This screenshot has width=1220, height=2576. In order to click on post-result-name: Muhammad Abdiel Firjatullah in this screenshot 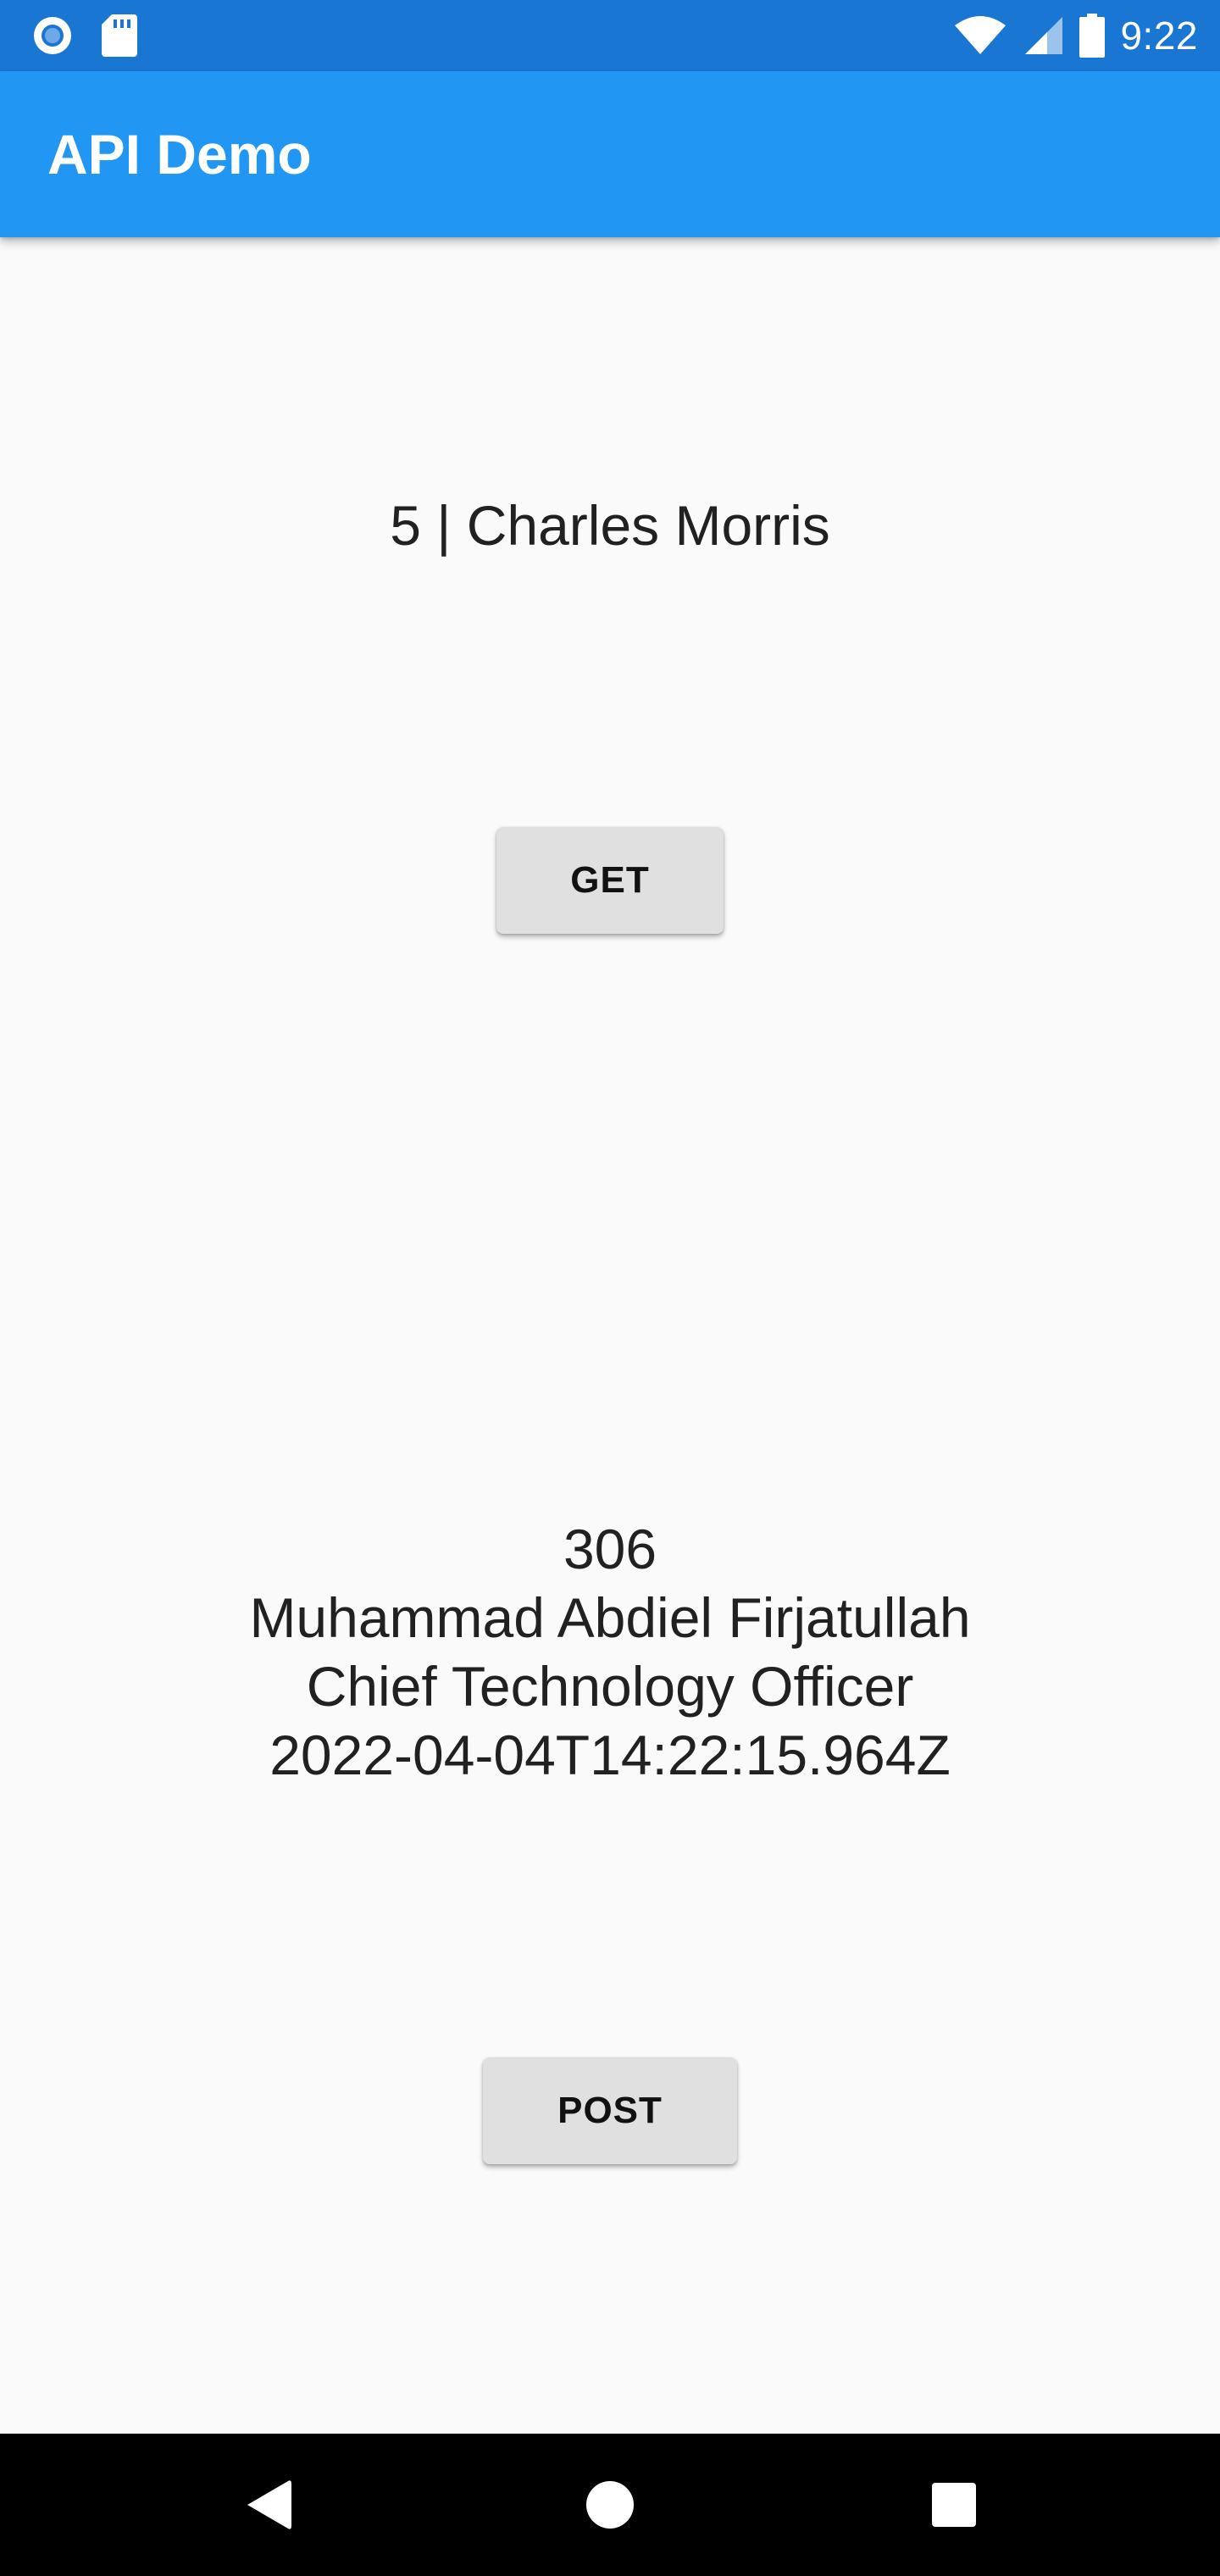, I will do `click(610, 1617)`.